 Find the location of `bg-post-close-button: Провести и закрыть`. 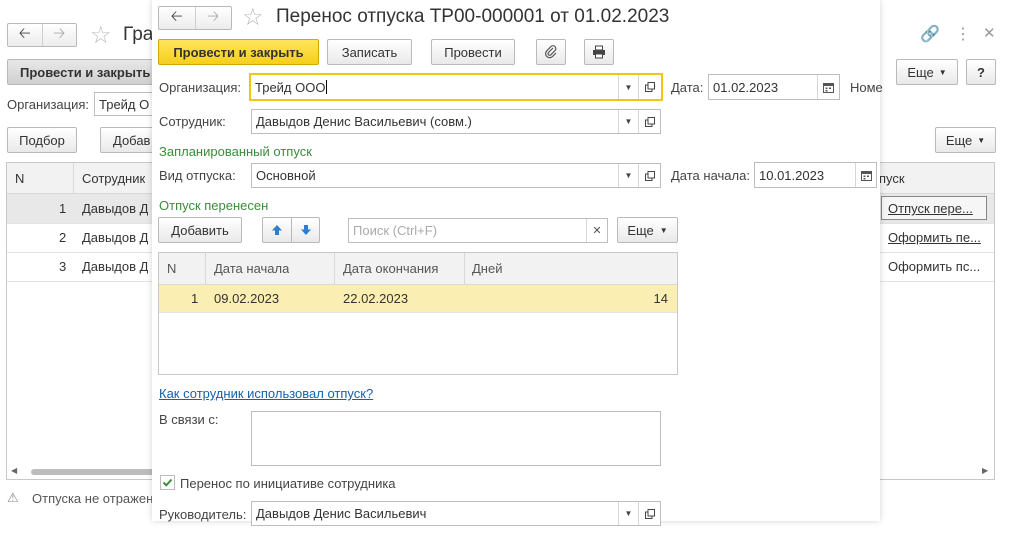

bg-post-close-button: Провести и закрыть is located at coordinates (82, 72).